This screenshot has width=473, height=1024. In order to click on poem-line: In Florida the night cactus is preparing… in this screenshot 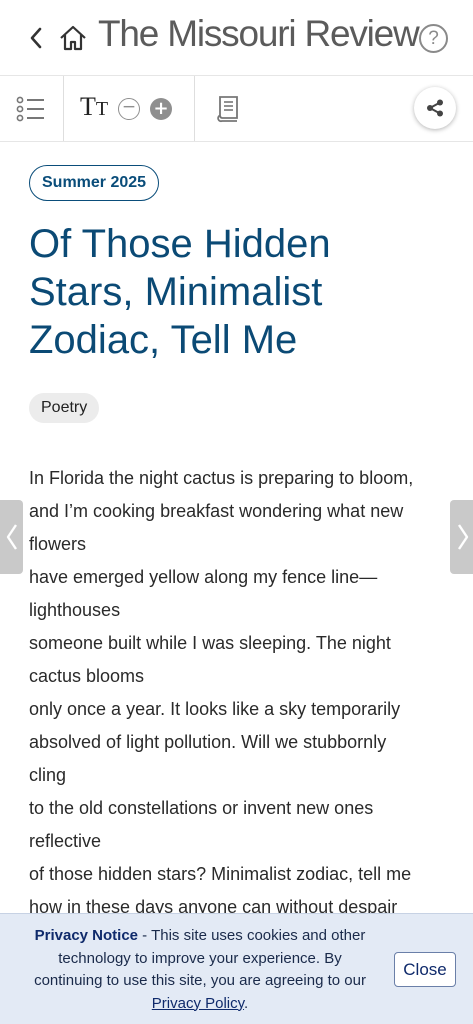, I will do `click(221, 478)`.